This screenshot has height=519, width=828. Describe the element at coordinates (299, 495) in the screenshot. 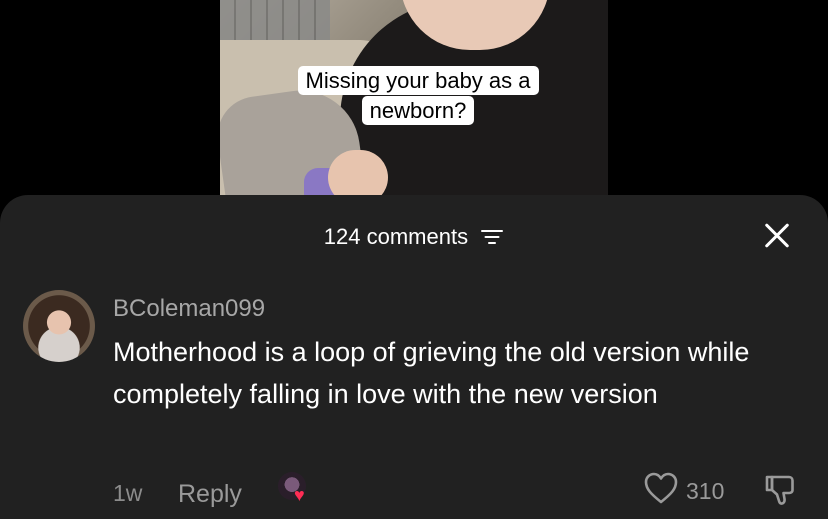

I see `heart-badge-icon: ♥` at that location.